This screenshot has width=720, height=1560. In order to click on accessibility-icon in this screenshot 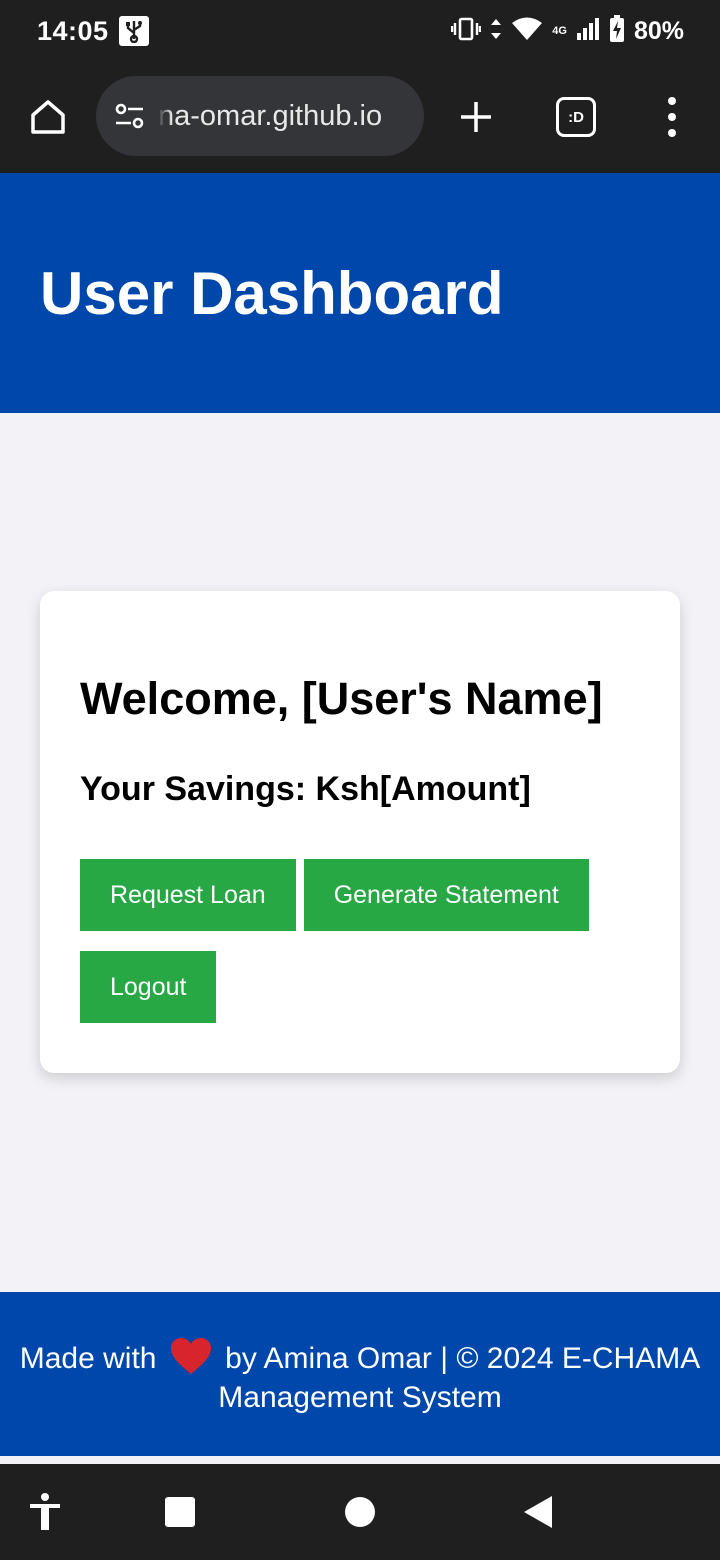, I will do `click(45, 1511)`.